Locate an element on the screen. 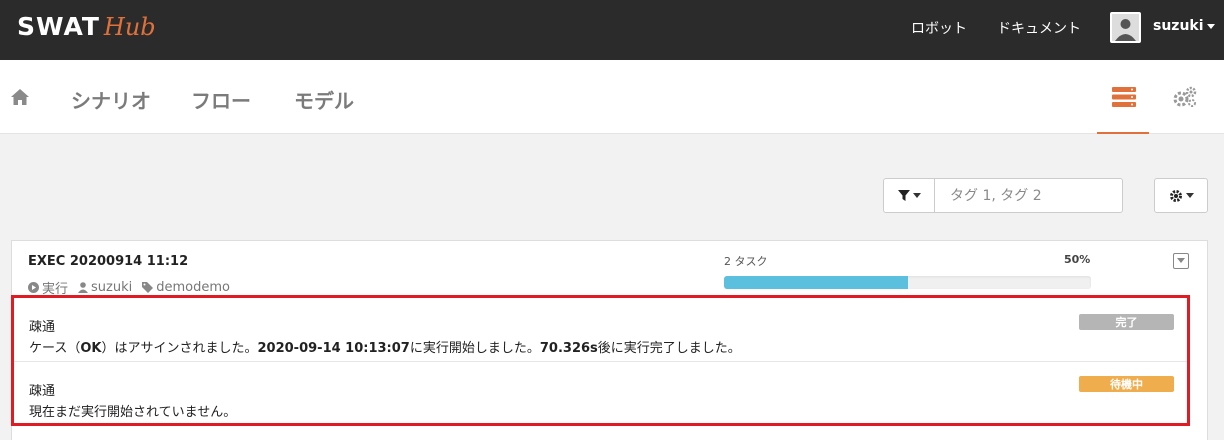  logo-text: SWAT is located at coordinates (58, 26).